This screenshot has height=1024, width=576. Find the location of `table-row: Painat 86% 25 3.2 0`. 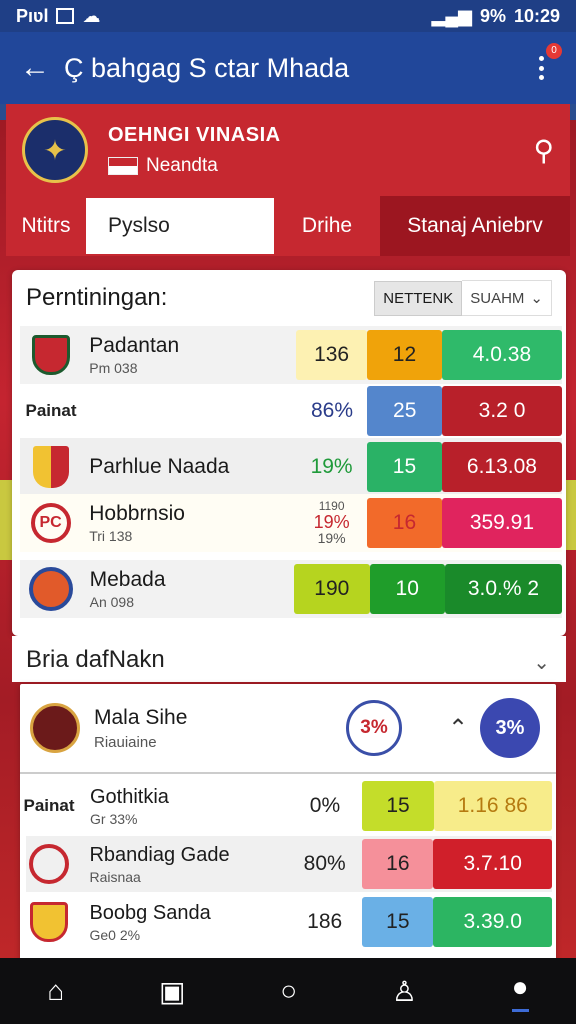

table-row: Painat 86% 25 3.2 0 is located at coordinates (291, 411).